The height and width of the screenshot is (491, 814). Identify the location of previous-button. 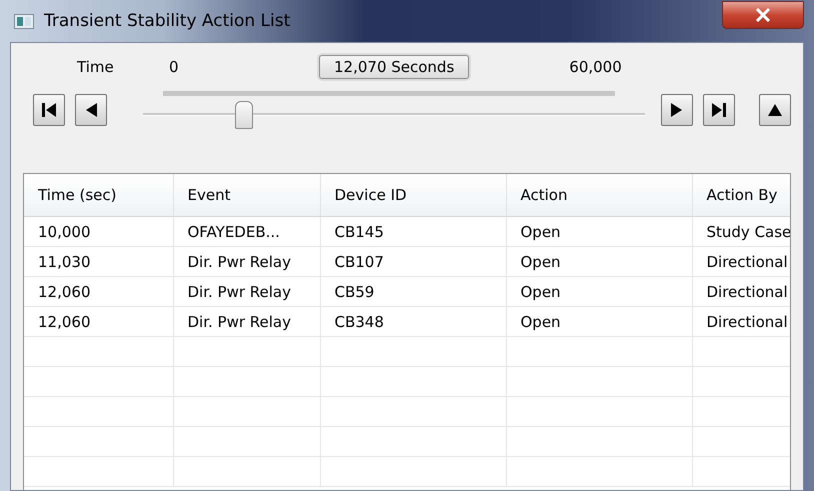
(91, 110).